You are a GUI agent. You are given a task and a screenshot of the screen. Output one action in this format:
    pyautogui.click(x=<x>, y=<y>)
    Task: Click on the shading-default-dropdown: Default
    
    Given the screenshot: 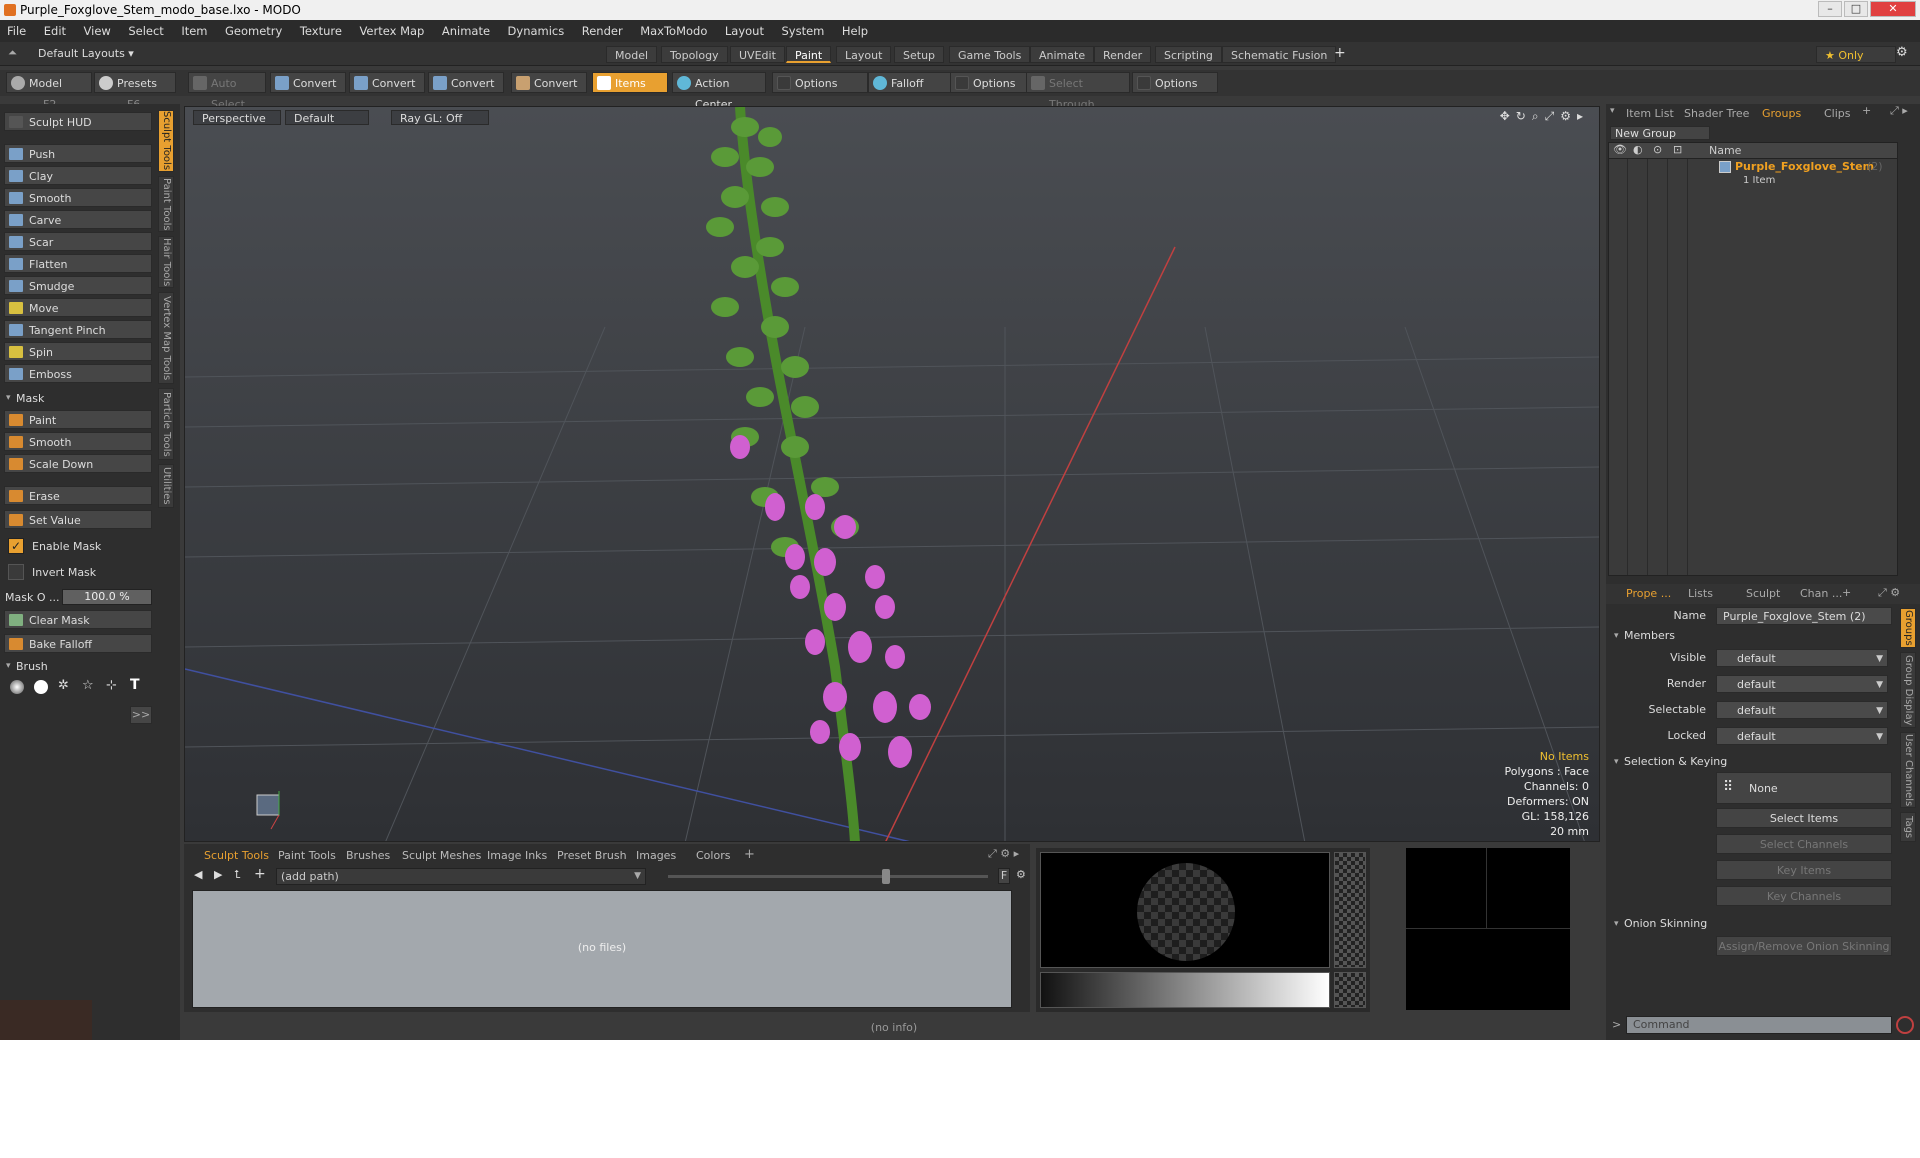 What is the action you would take?
    pyautogui.click(x=327, y=117)
    